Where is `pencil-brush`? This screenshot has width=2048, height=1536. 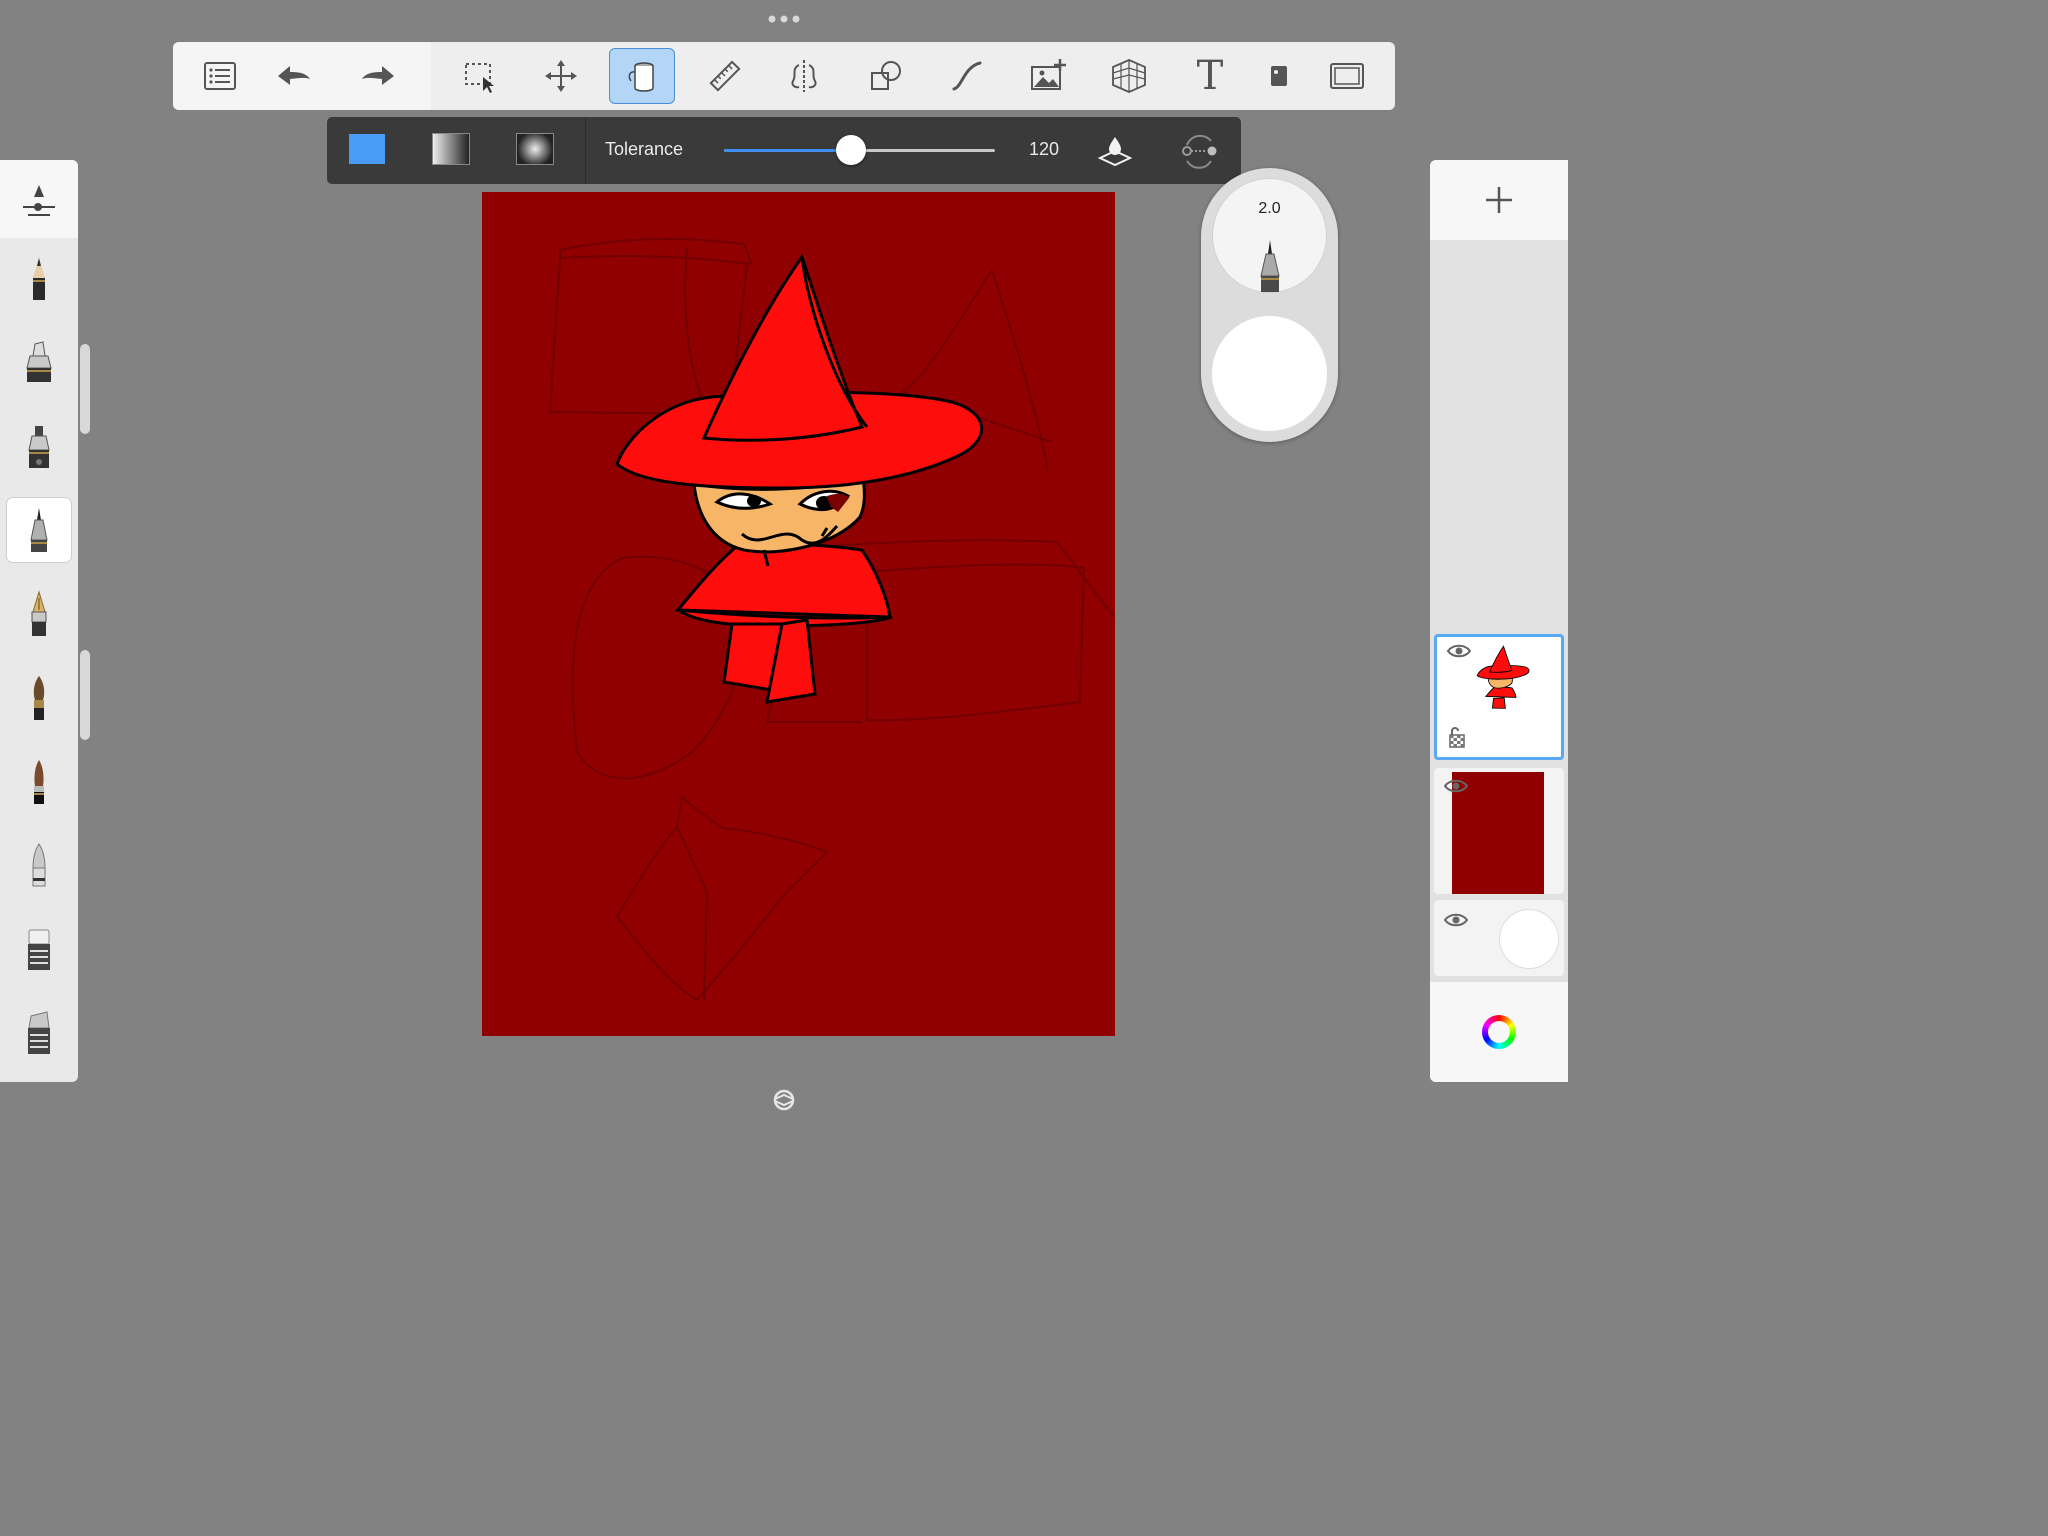
pencil-brush is located at coordinates (39, 278).